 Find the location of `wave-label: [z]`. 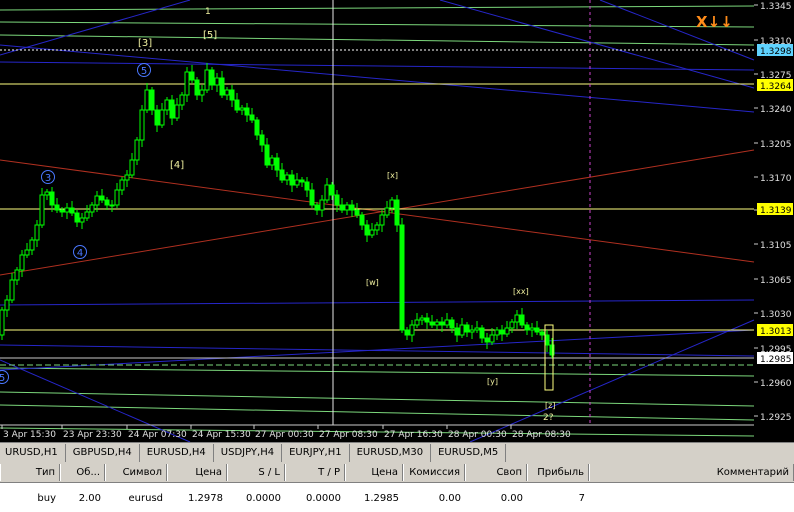

wave-label: [z] is located at coordinates (550, 405).